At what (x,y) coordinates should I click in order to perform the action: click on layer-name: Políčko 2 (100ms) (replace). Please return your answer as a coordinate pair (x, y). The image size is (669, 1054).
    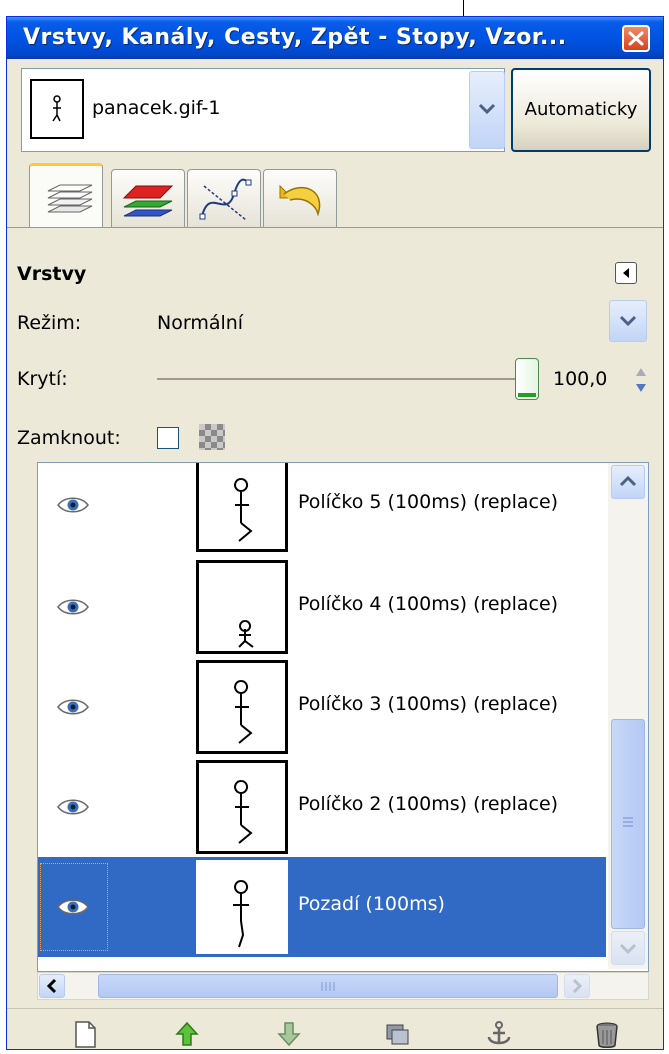
    Looking at the image, I should click on (428, 804).